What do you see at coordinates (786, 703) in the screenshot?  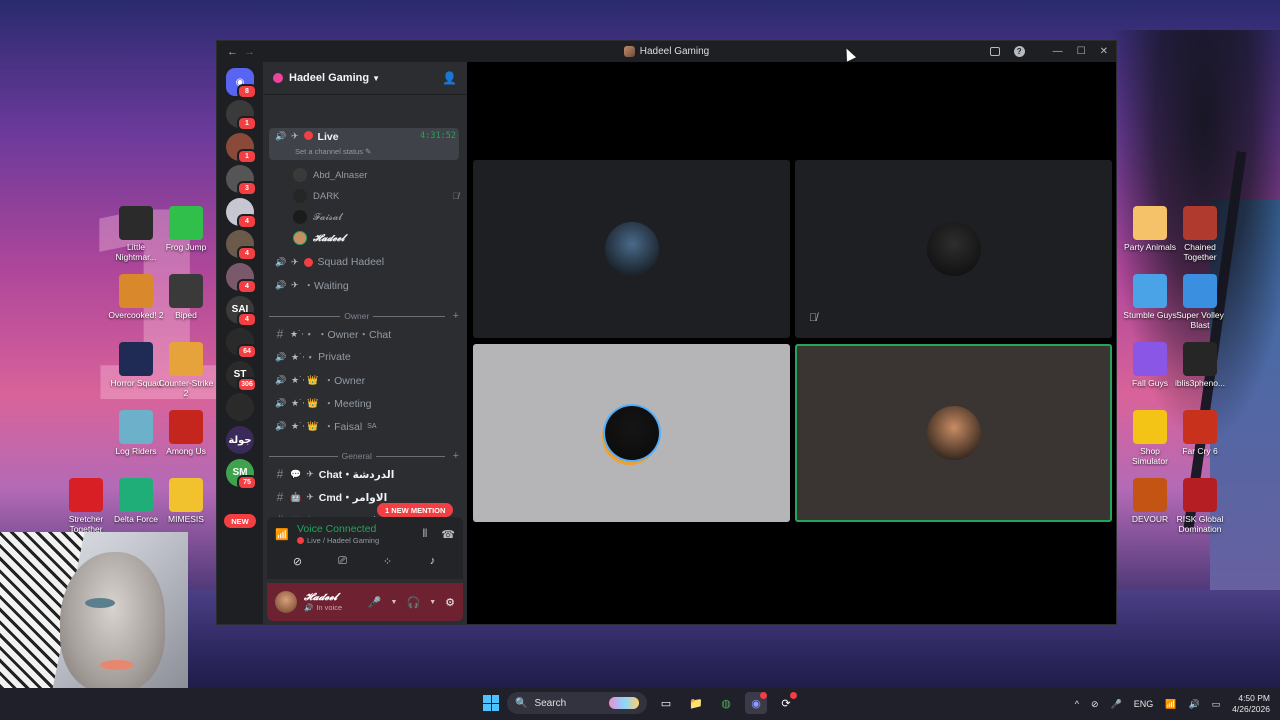 I see `app-icon: ⟳` at bounding box center [786, 703].